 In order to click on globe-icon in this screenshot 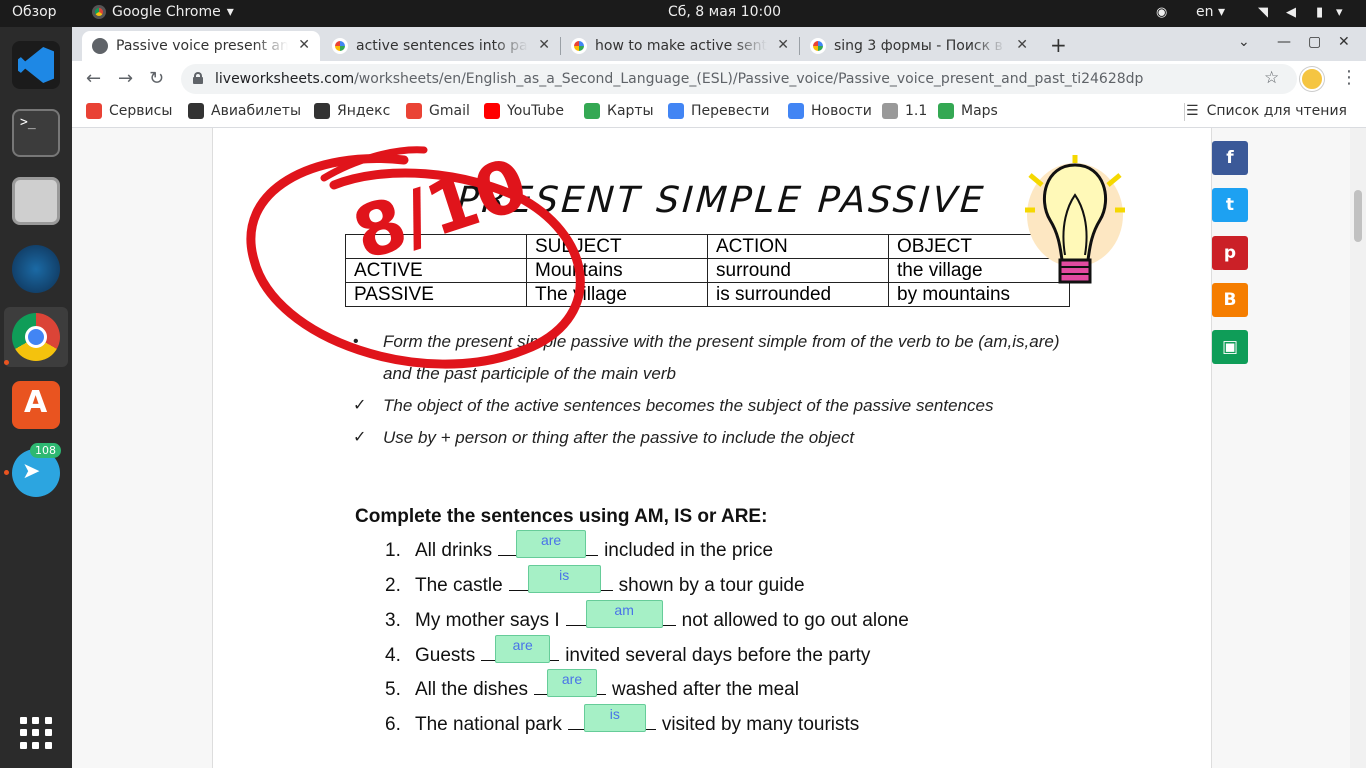, I will do `click(100, 46)`.